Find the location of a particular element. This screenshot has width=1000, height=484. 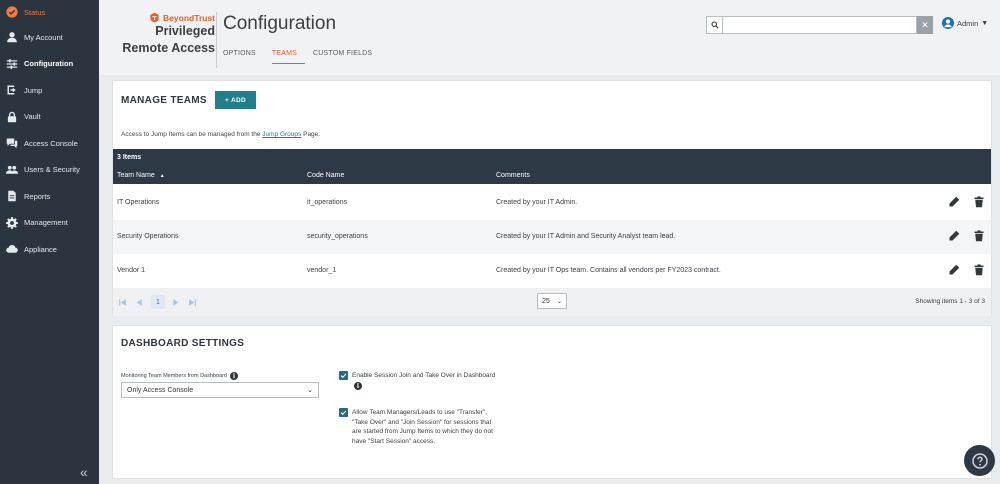

sidebar-item-label: Reports is located at coordinates (37, 196).